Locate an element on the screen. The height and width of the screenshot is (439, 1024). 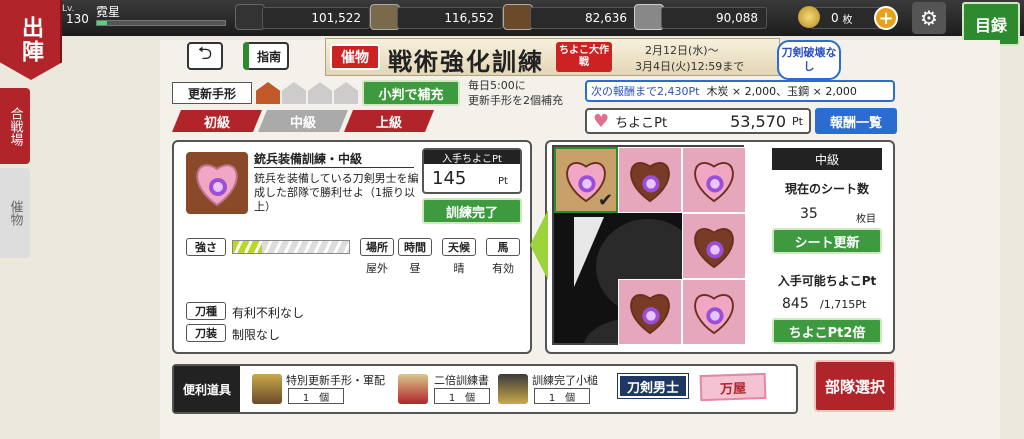
renew-info-line: 更新手形を2個補充 is located at coordinates (515, 100).